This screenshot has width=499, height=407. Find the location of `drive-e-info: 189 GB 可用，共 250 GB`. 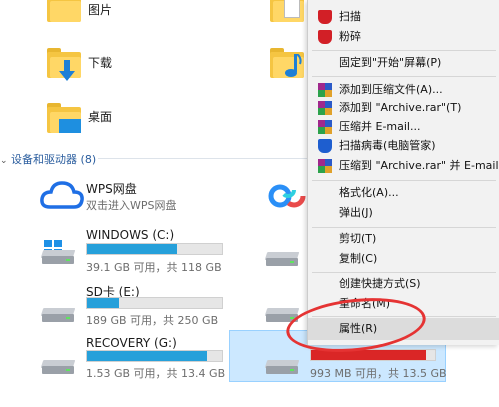

drive-e-info: 189 GB 可用，共 250 GB is located at coordinates (152, 320).